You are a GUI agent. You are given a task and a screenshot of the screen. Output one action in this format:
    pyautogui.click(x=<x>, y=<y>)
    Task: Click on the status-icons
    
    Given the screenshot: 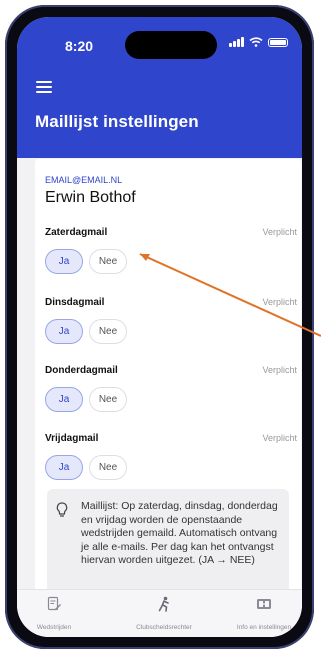 What is the action you would take?
    pyautogui.click(x=258, y=42)
    